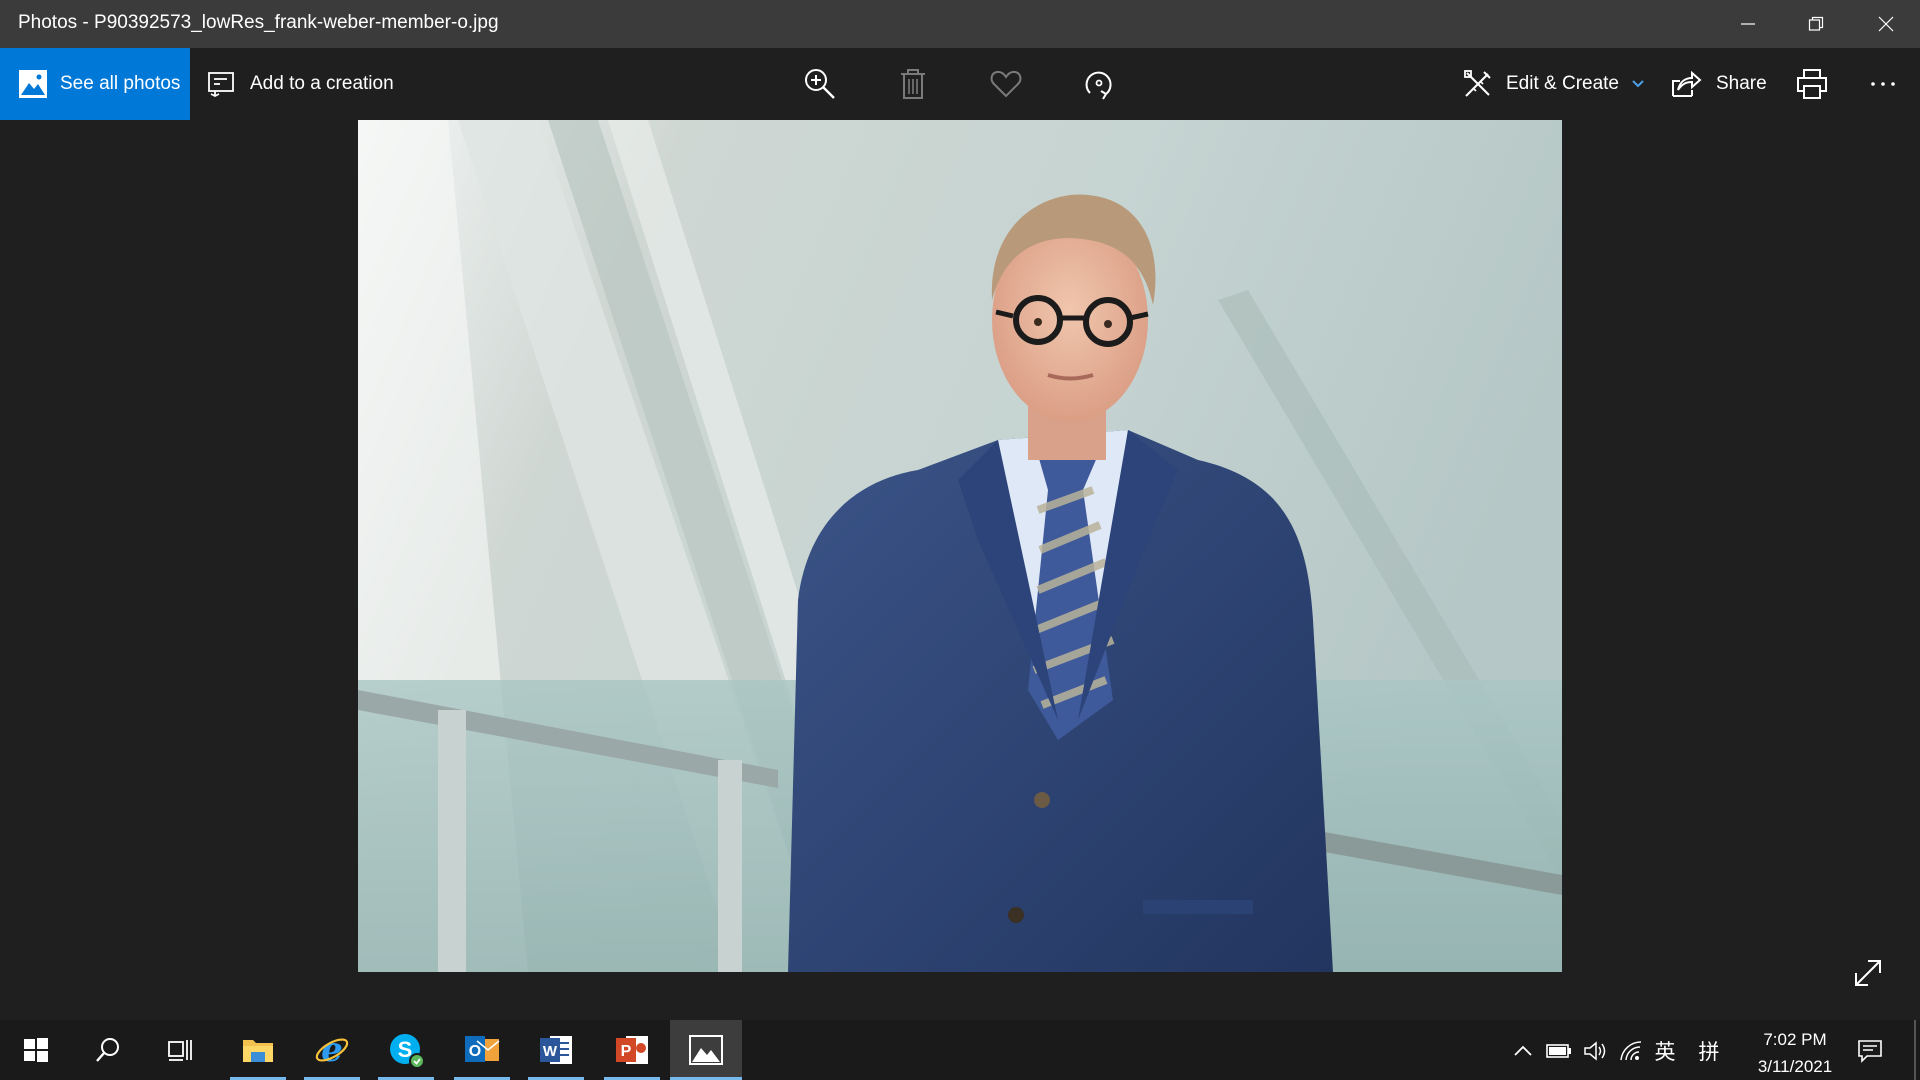  What do you see at coordinates (1562, 83) in the screenshot?
I see `edit-create-label: Edit & Create` at bounding box center [1562, 83].